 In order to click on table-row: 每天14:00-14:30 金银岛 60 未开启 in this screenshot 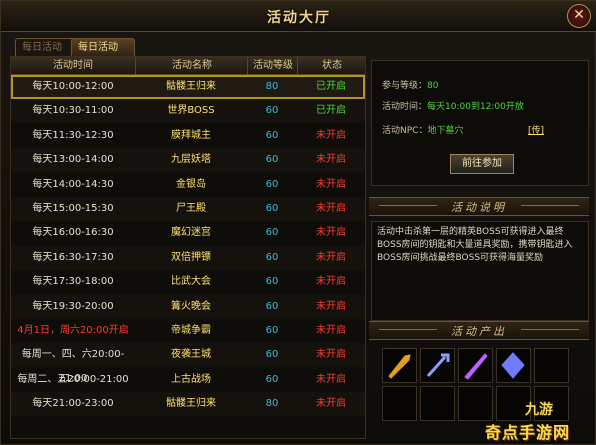, I will do `click(188, 185)`.